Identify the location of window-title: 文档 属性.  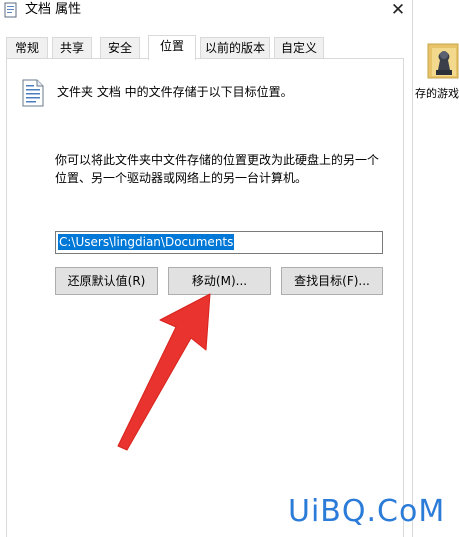
(53, 9).